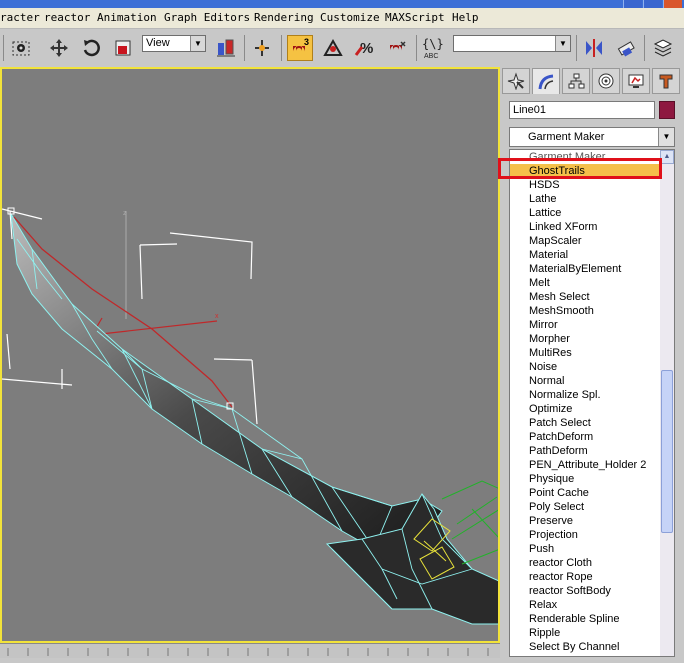  I want to click on list-item: MapScaler, so click(585, 241).